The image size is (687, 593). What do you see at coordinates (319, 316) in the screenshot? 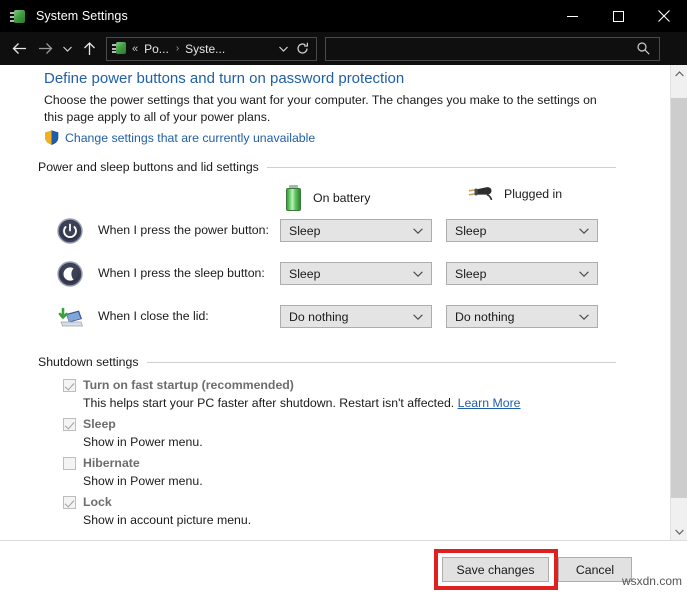
I see `combo-close-lid-on-battery-value: Do nothing` at bounding box center [319, 316].